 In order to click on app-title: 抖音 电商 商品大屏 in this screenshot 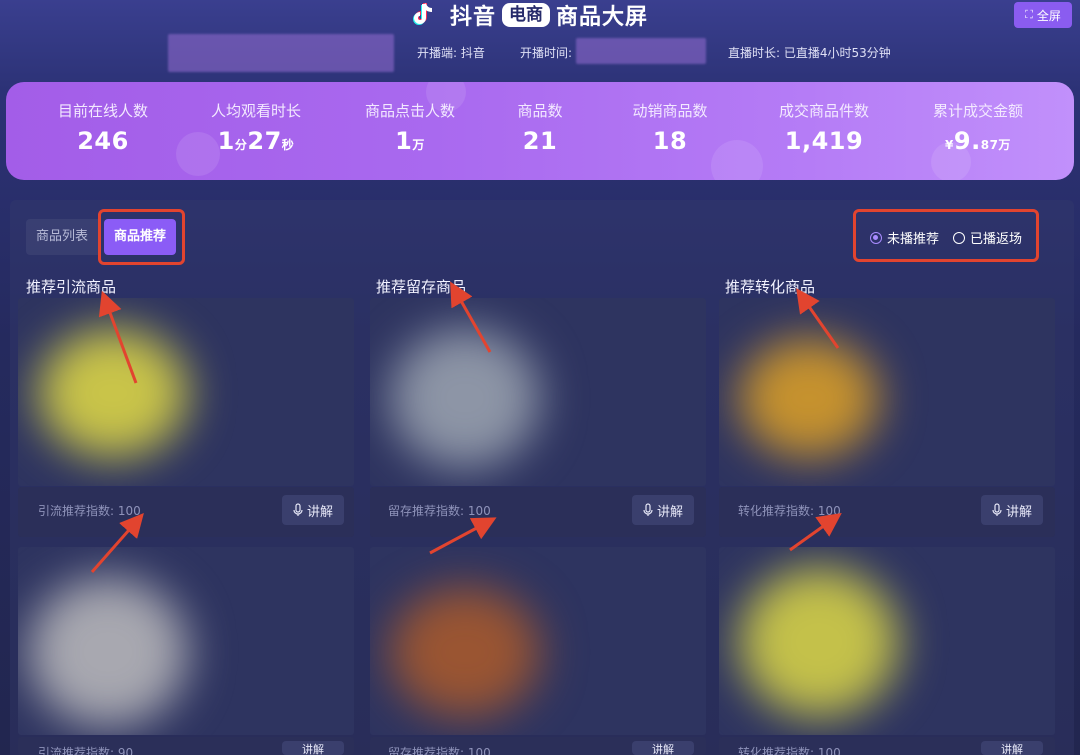, I will do `click(529, 15)`.